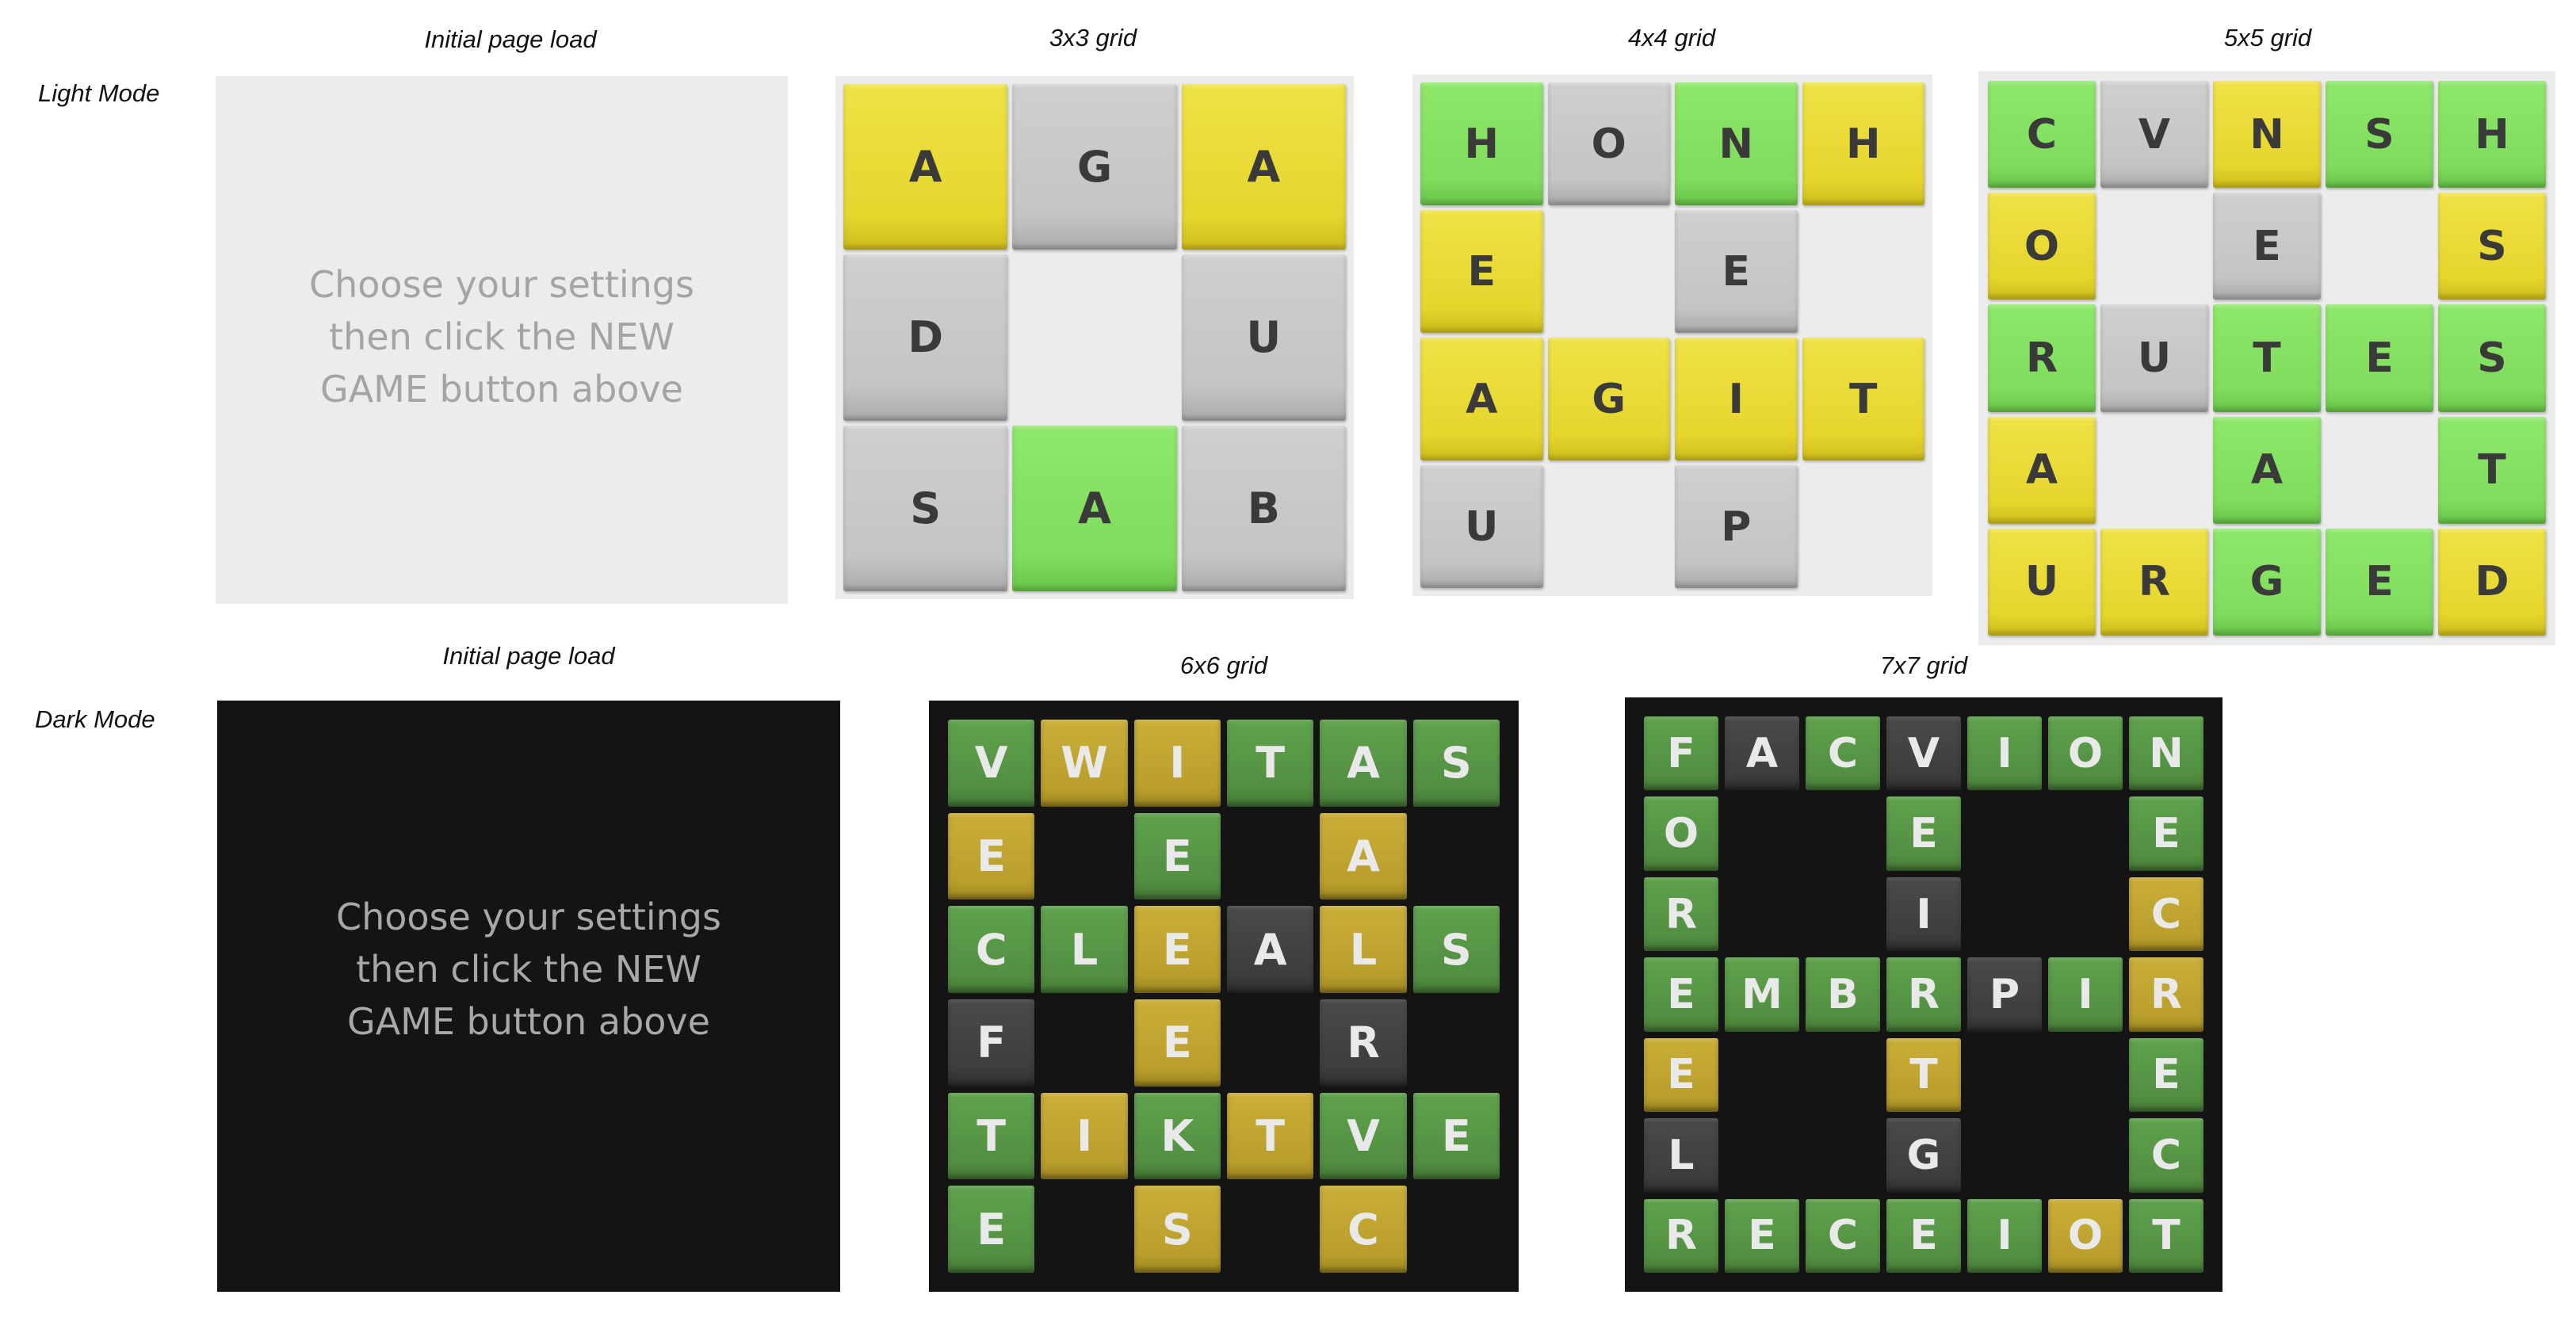 The width and height of the screenshot is (2576, 1333). What do you see at coordinates (991, 1043) in the screenshot?
I see `letter-tile-gray: F` at bounding box center [991, 1043].